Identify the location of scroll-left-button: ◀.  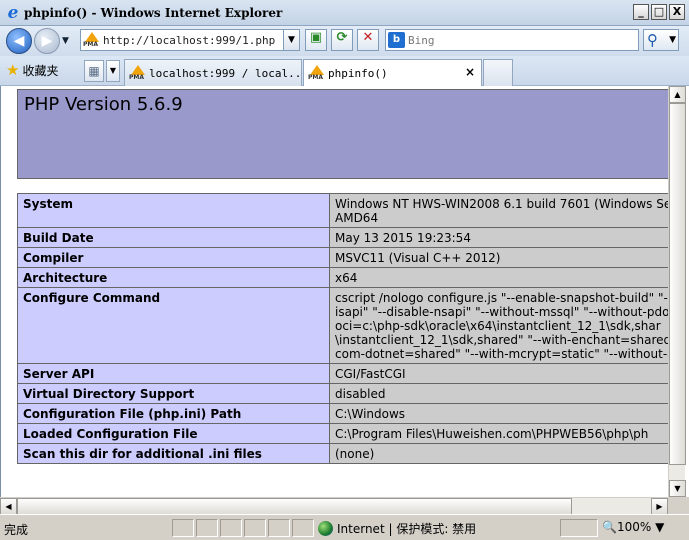
(8, 506).